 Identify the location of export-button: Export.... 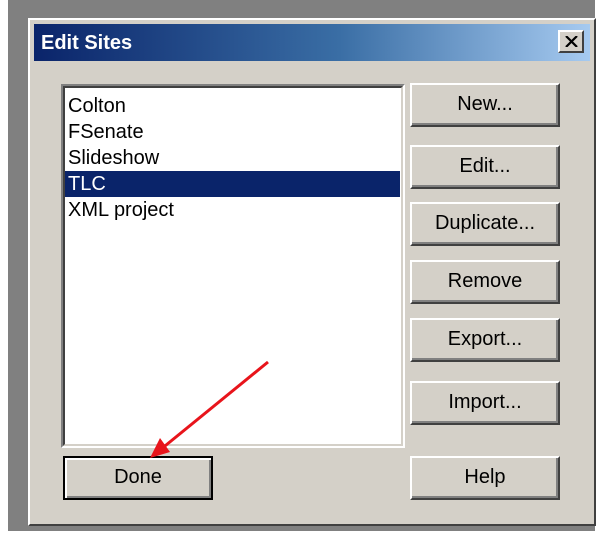
(485, 340).